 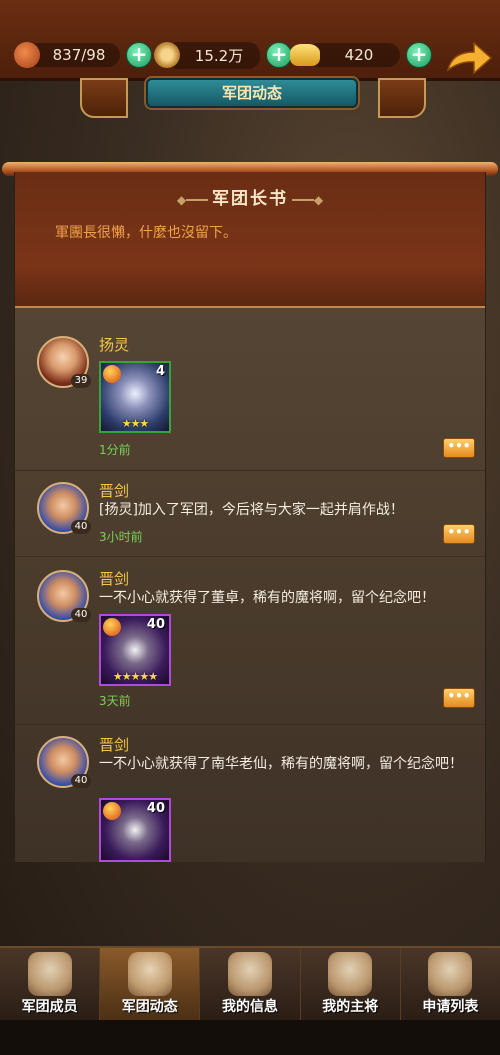 What do you see at coordinates (419, 55) in the screenshot?
I see `add-ingot-button: +` at bounding box center [419, 55].